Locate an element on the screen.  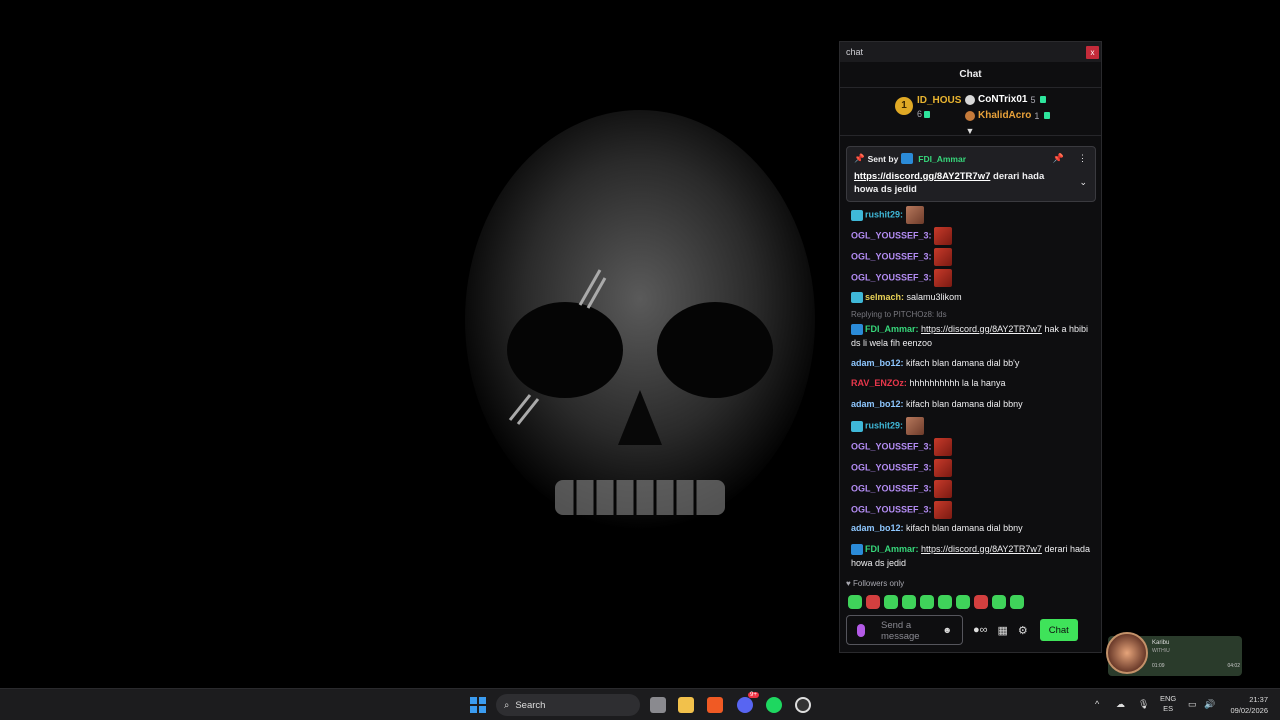
chat-username: selmach: is located at coordinates (884, 297).